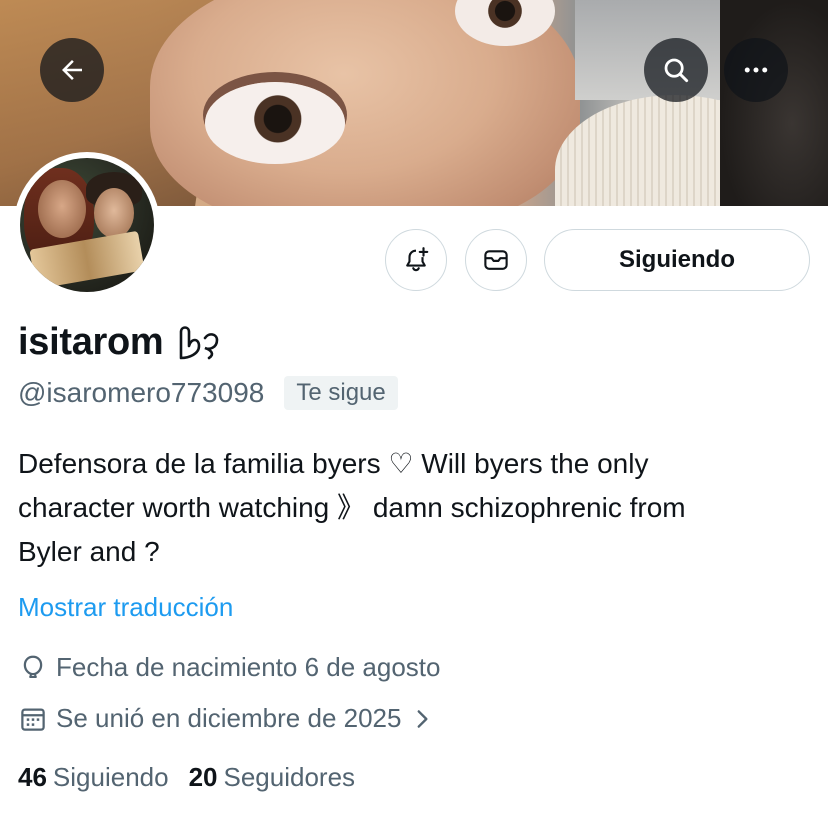 Image resolution: width=828 pixels, height=817 pixels. I want to click on search-button, so click(676, 70).